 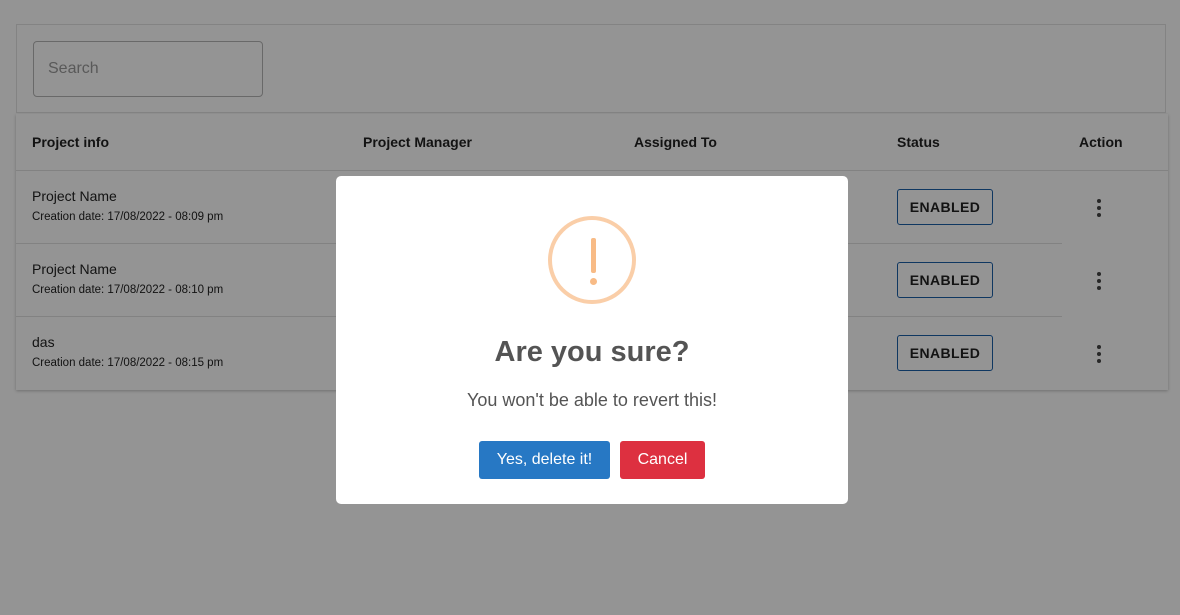 What do you see at coordinates (544, 460) in the screenshot?
I see `confirm-delete-button: Yes, delete it!` at bounding box center [544, 460].